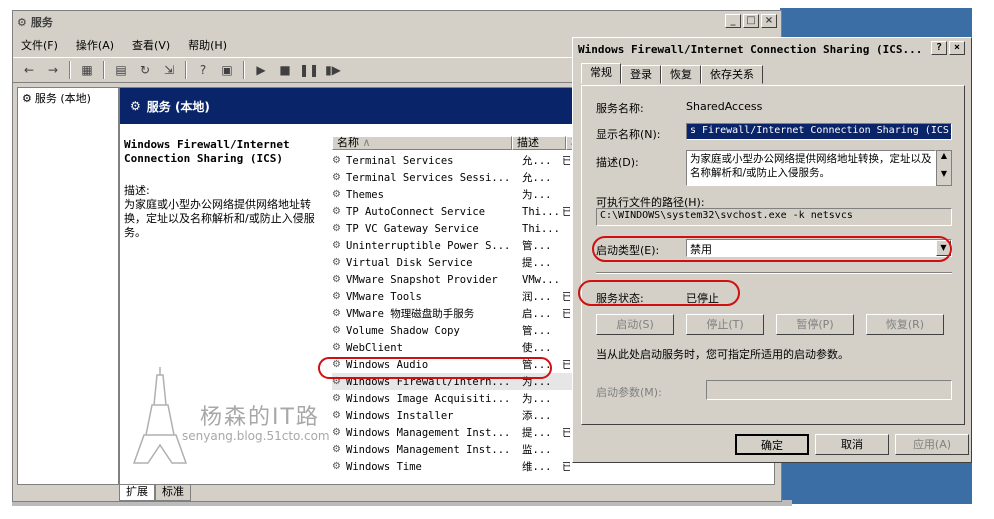 The width and height of the screenshot is (994, 519). What do you see at coordinates (227, 70) in the screenshot?
I see `console-icon: ▣` at bounding box center [227, 70].